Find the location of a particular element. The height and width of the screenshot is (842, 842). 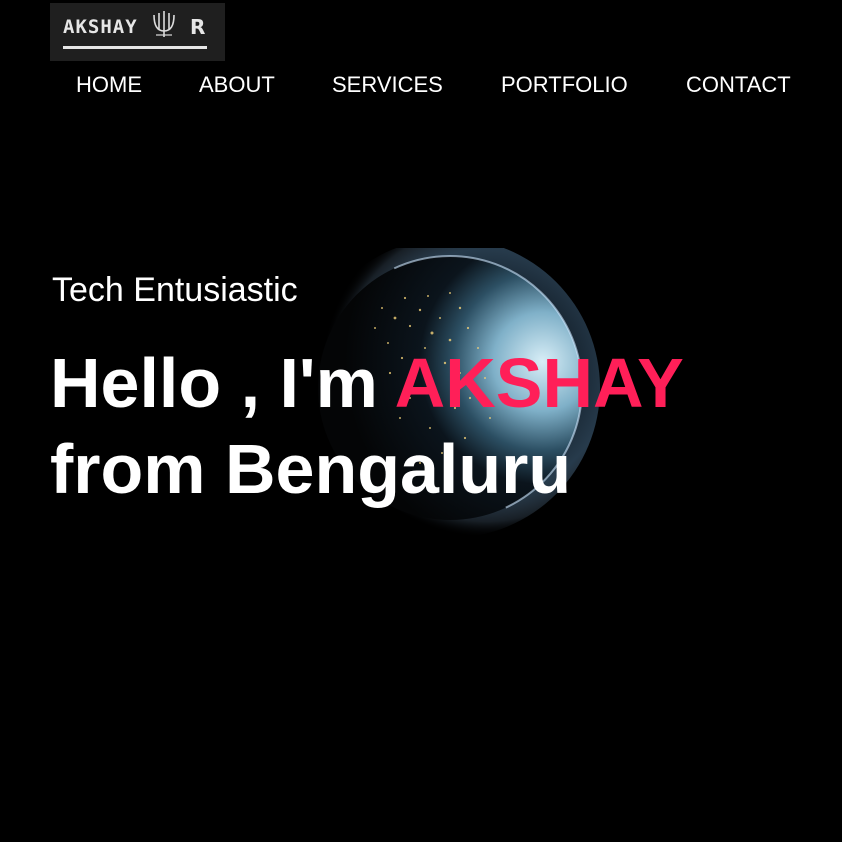

nav-item-home: HOME is located at coordinates (109, 85).